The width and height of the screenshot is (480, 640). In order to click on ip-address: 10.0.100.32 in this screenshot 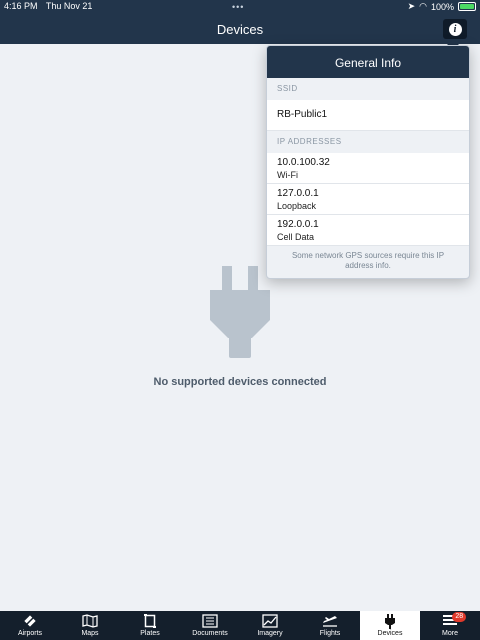, I will do `click(303, 162)`.